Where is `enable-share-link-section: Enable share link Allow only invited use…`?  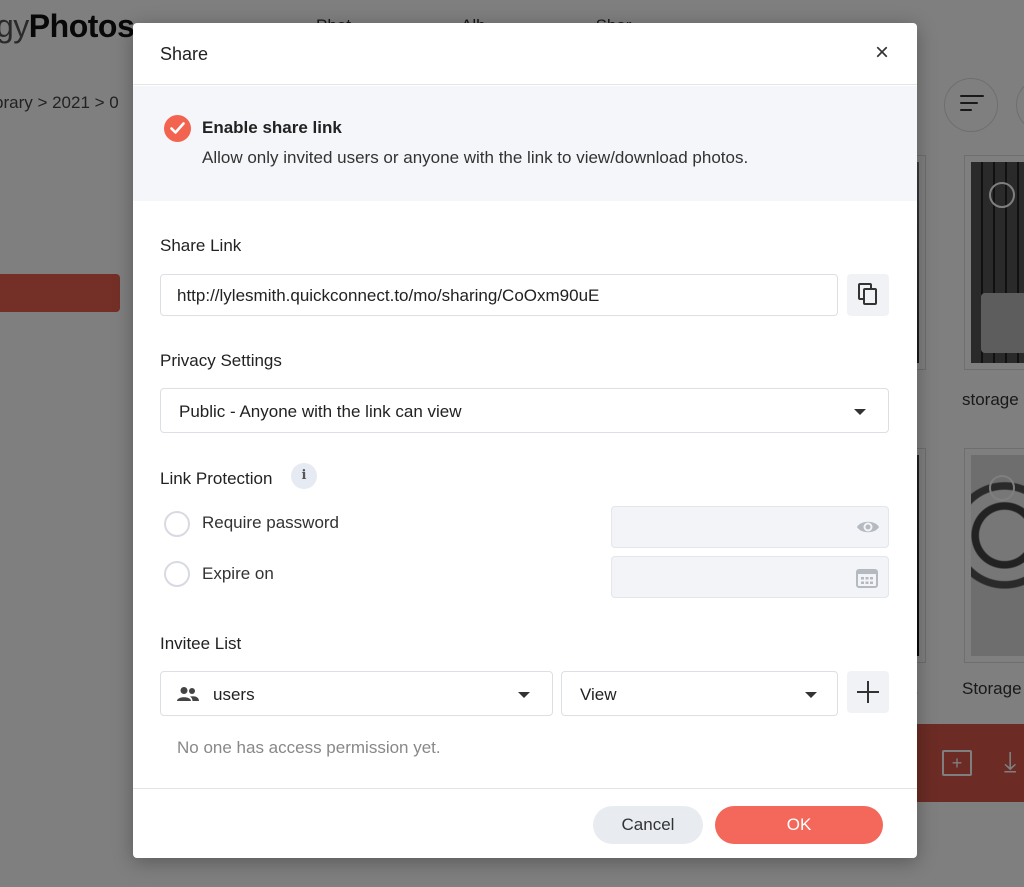
enable-share-link-section: Enable share link Allow only invited use… is located at coordinates (525, 143).